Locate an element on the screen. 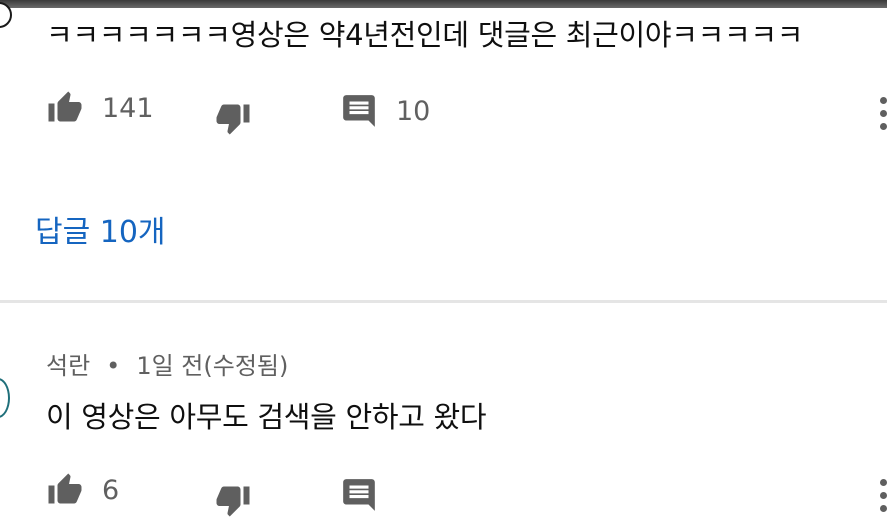 The width and height of the screenshot is (887, 518). video-player-edge is located at coordinates (443, 4).